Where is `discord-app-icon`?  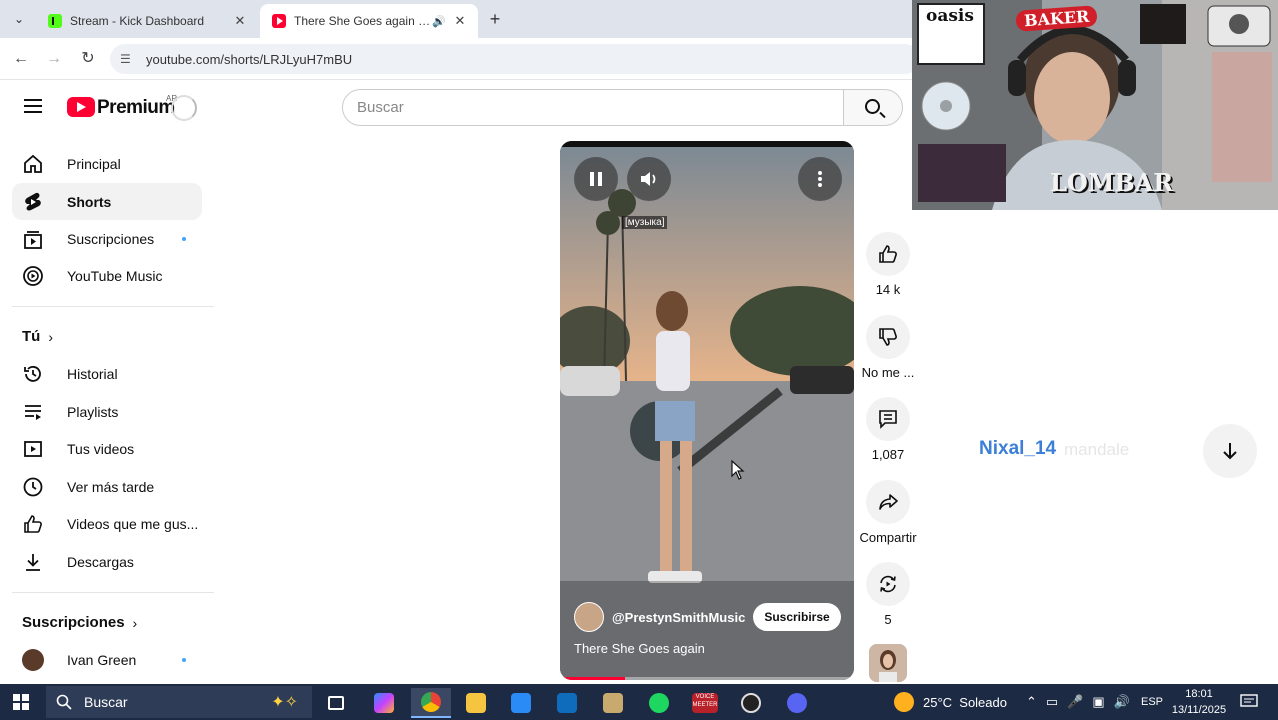 discord-app-icon is located at coordinates (797, 703).